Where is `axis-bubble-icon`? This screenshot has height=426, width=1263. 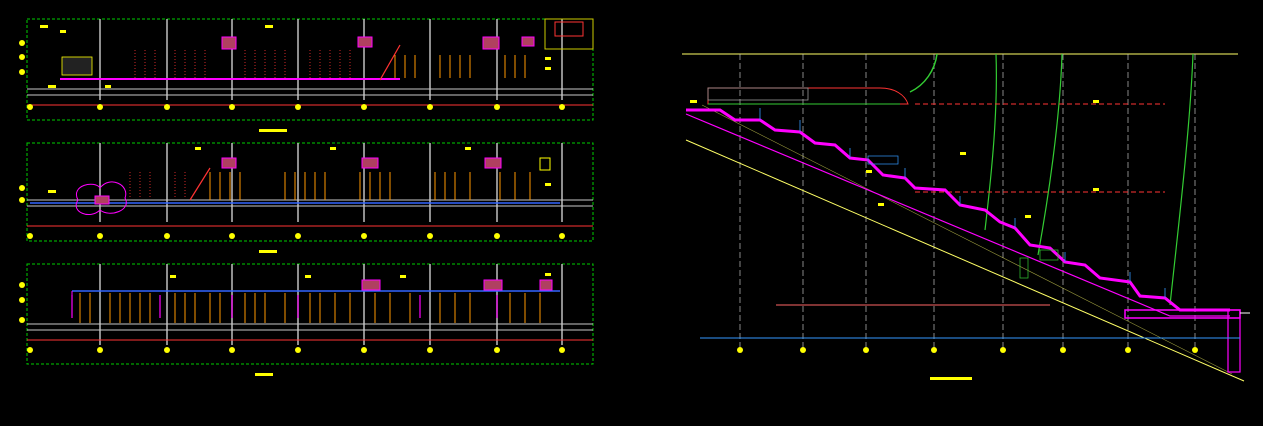
axis-bubble-icon is located at coordinates (967, 350).